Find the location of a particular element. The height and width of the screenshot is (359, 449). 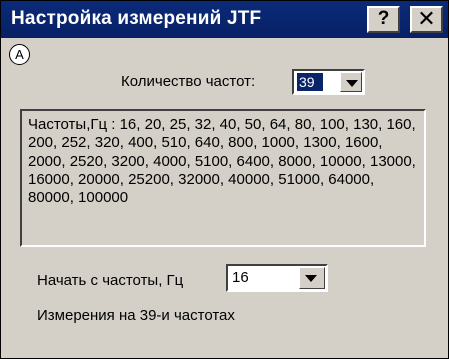

marker-a-icon: A is located at coordinates (19, 54).